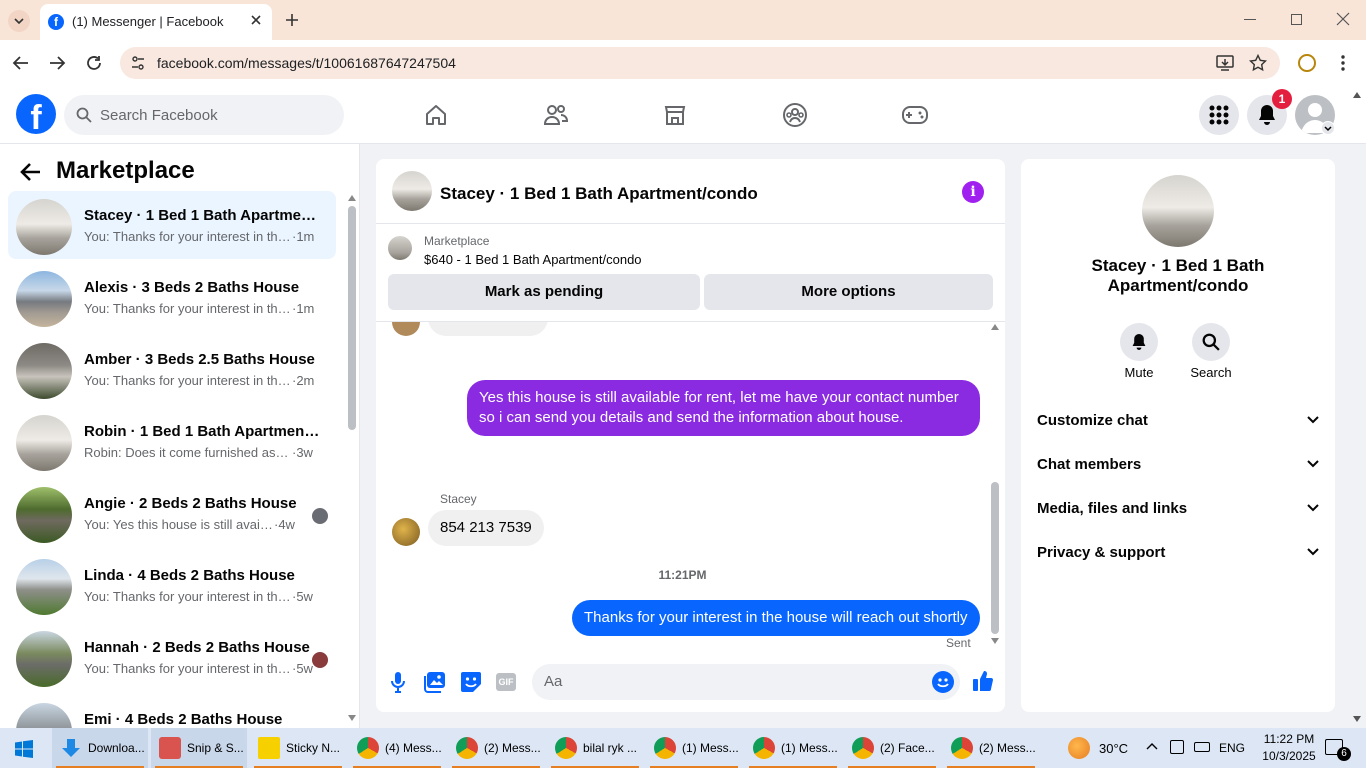 Image resolution: width=1366 pixels, height=768 pixels. Describe the element at coordinates (398, 682) in the screenshot. I see `microphone-icon` at that location.